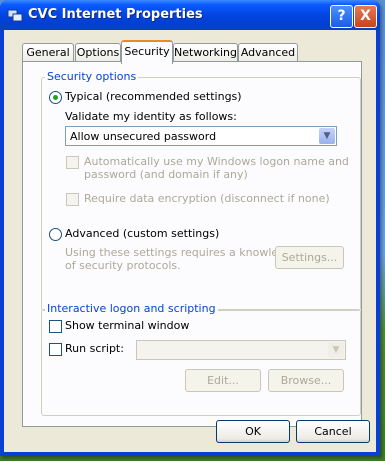 The image size is (385, 461). Describe the element at coordinates (55, 326) in the screenshot. I see `show-terminal-checkbox` at that location.